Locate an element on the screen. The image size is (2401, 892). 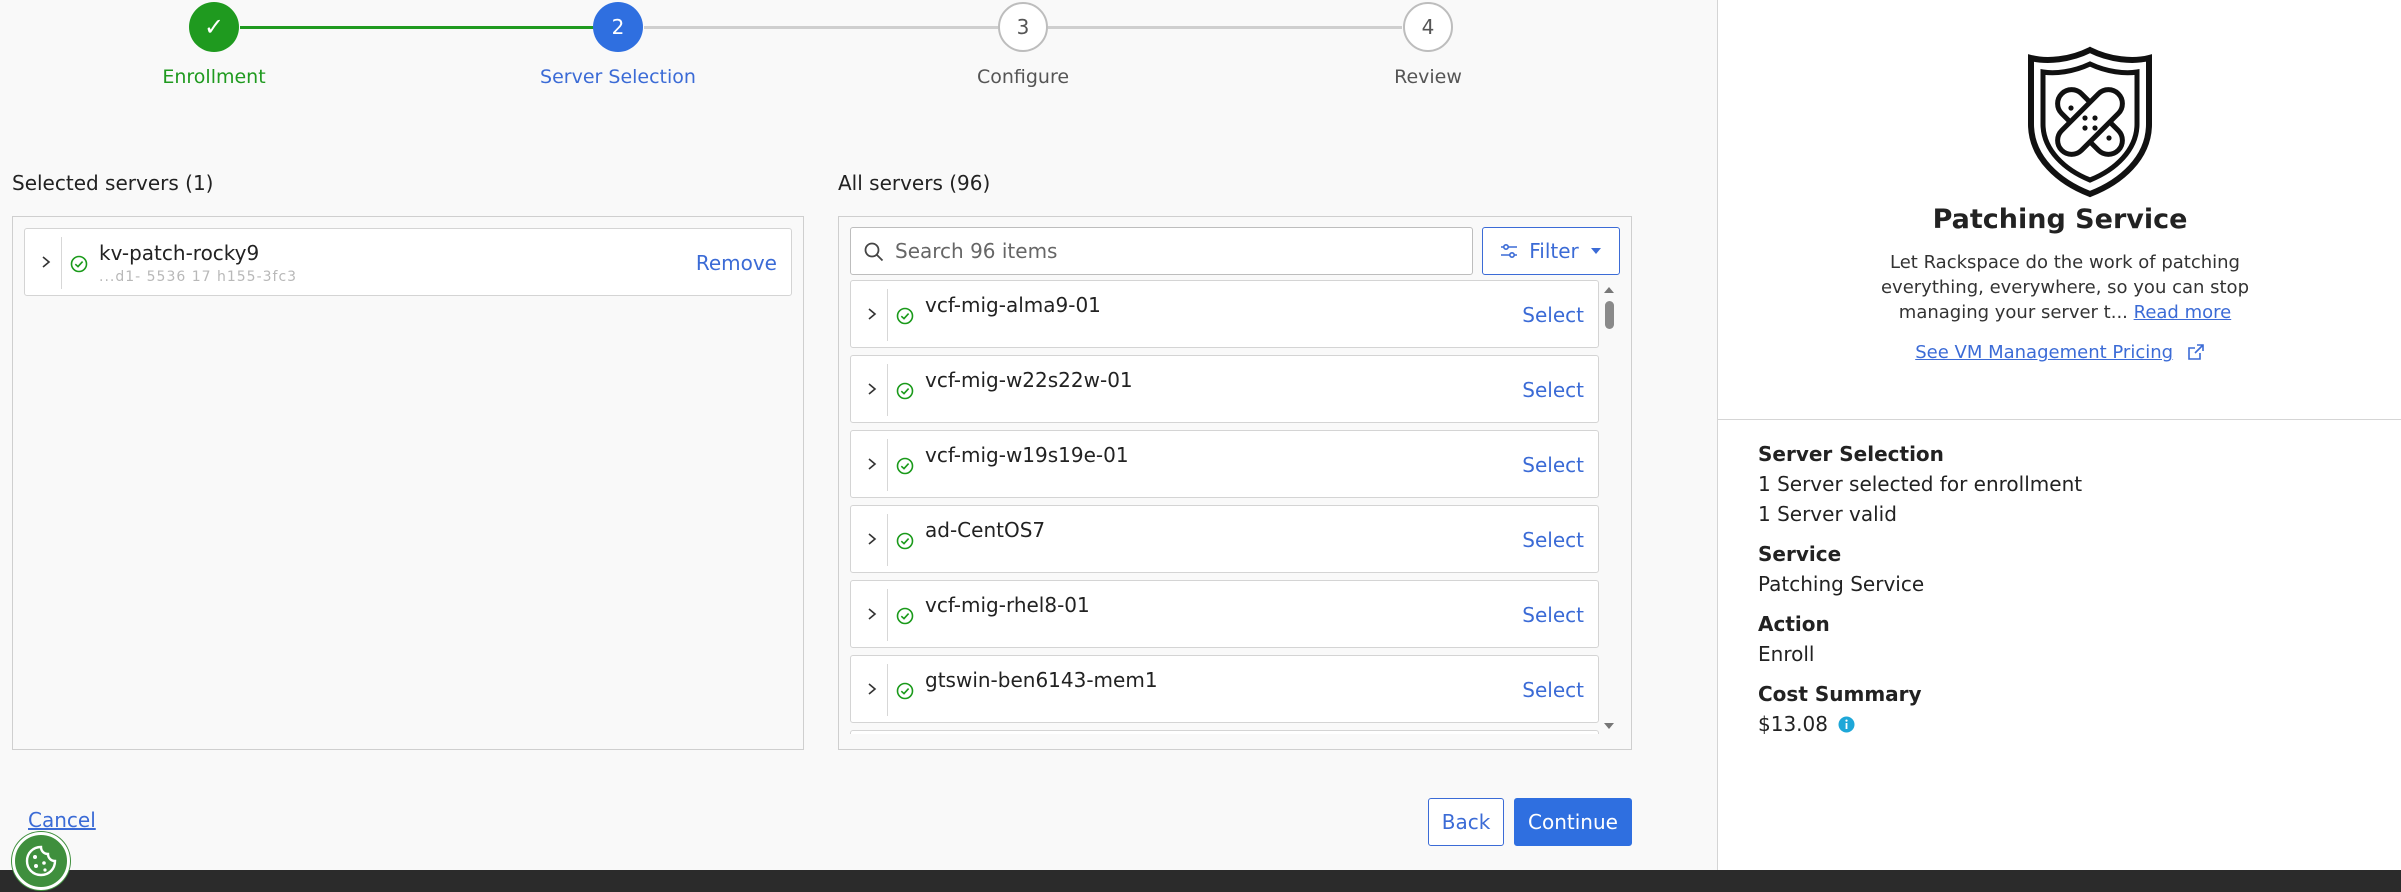
remove-button: Remove is located at coordinates (736, 263).